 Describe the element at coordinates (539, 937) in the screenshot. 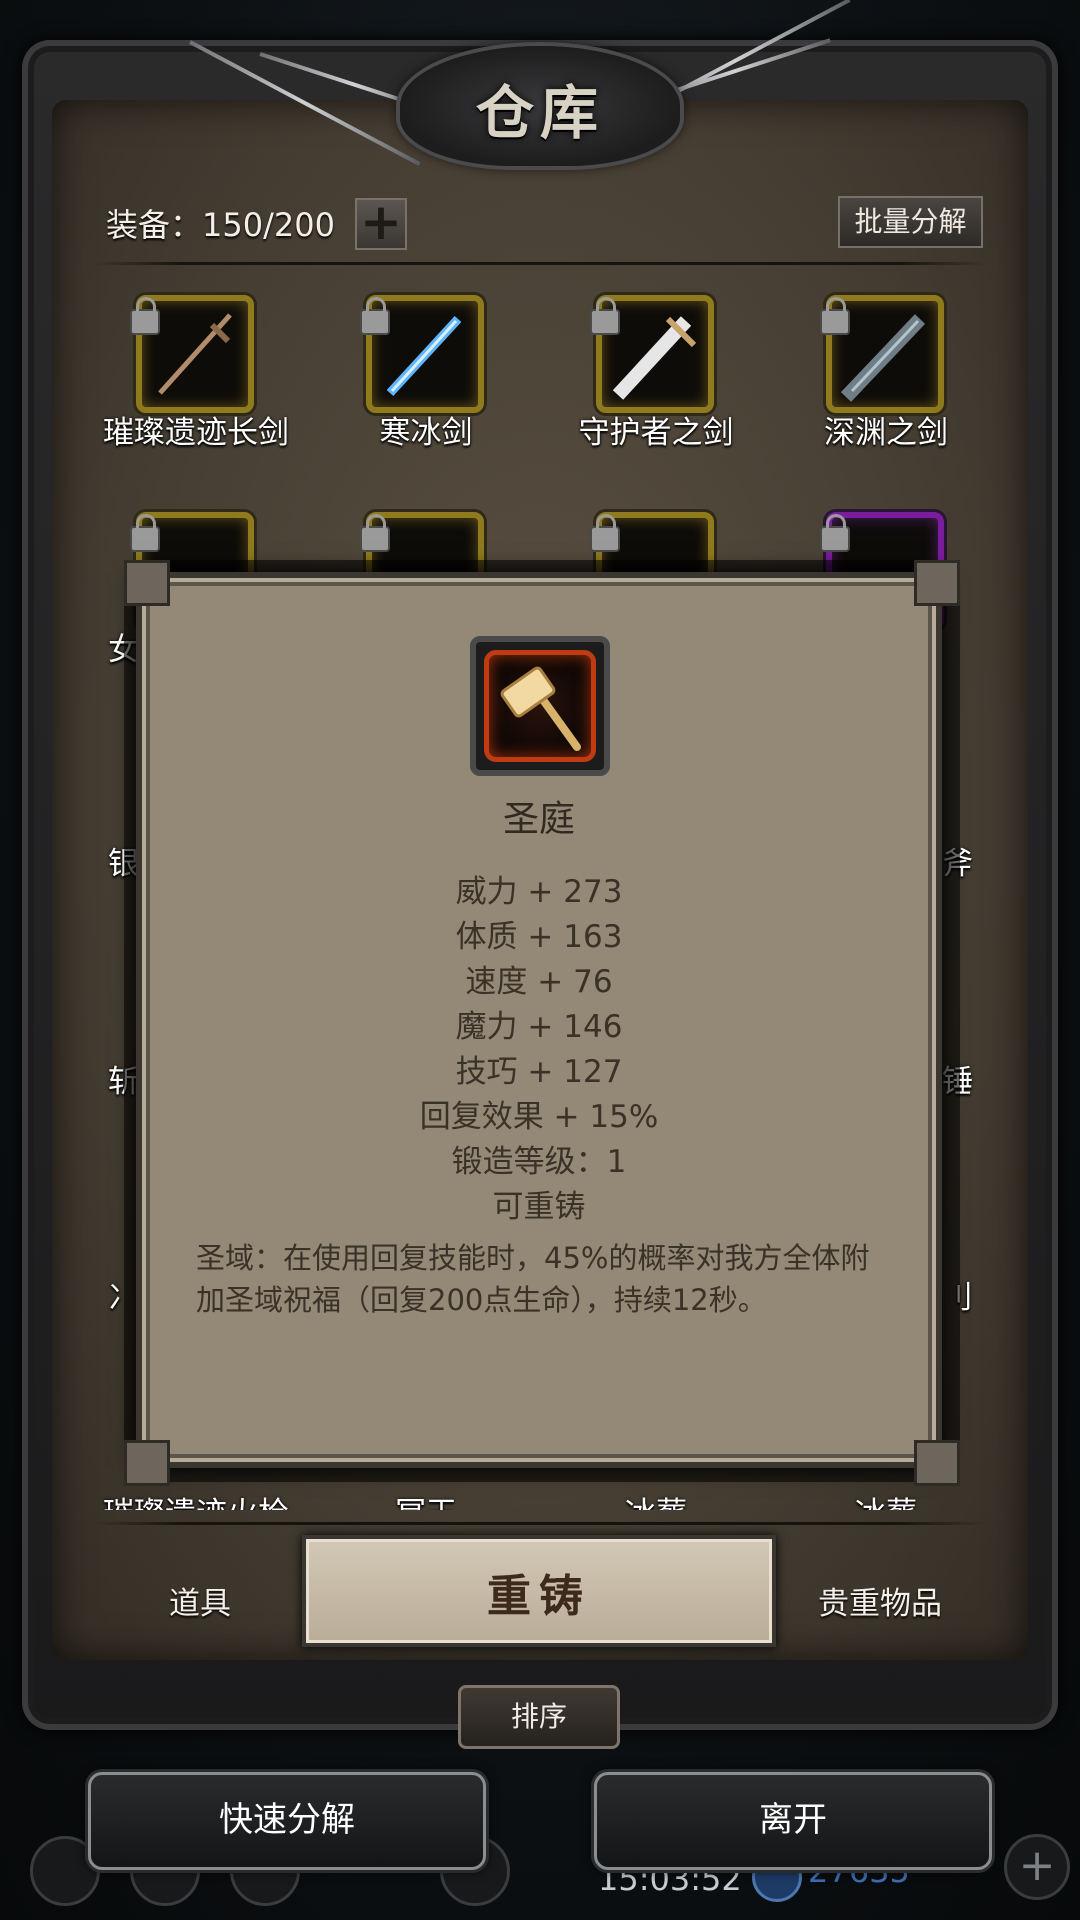

I see `stat-line: 体质 + 163` at that location.